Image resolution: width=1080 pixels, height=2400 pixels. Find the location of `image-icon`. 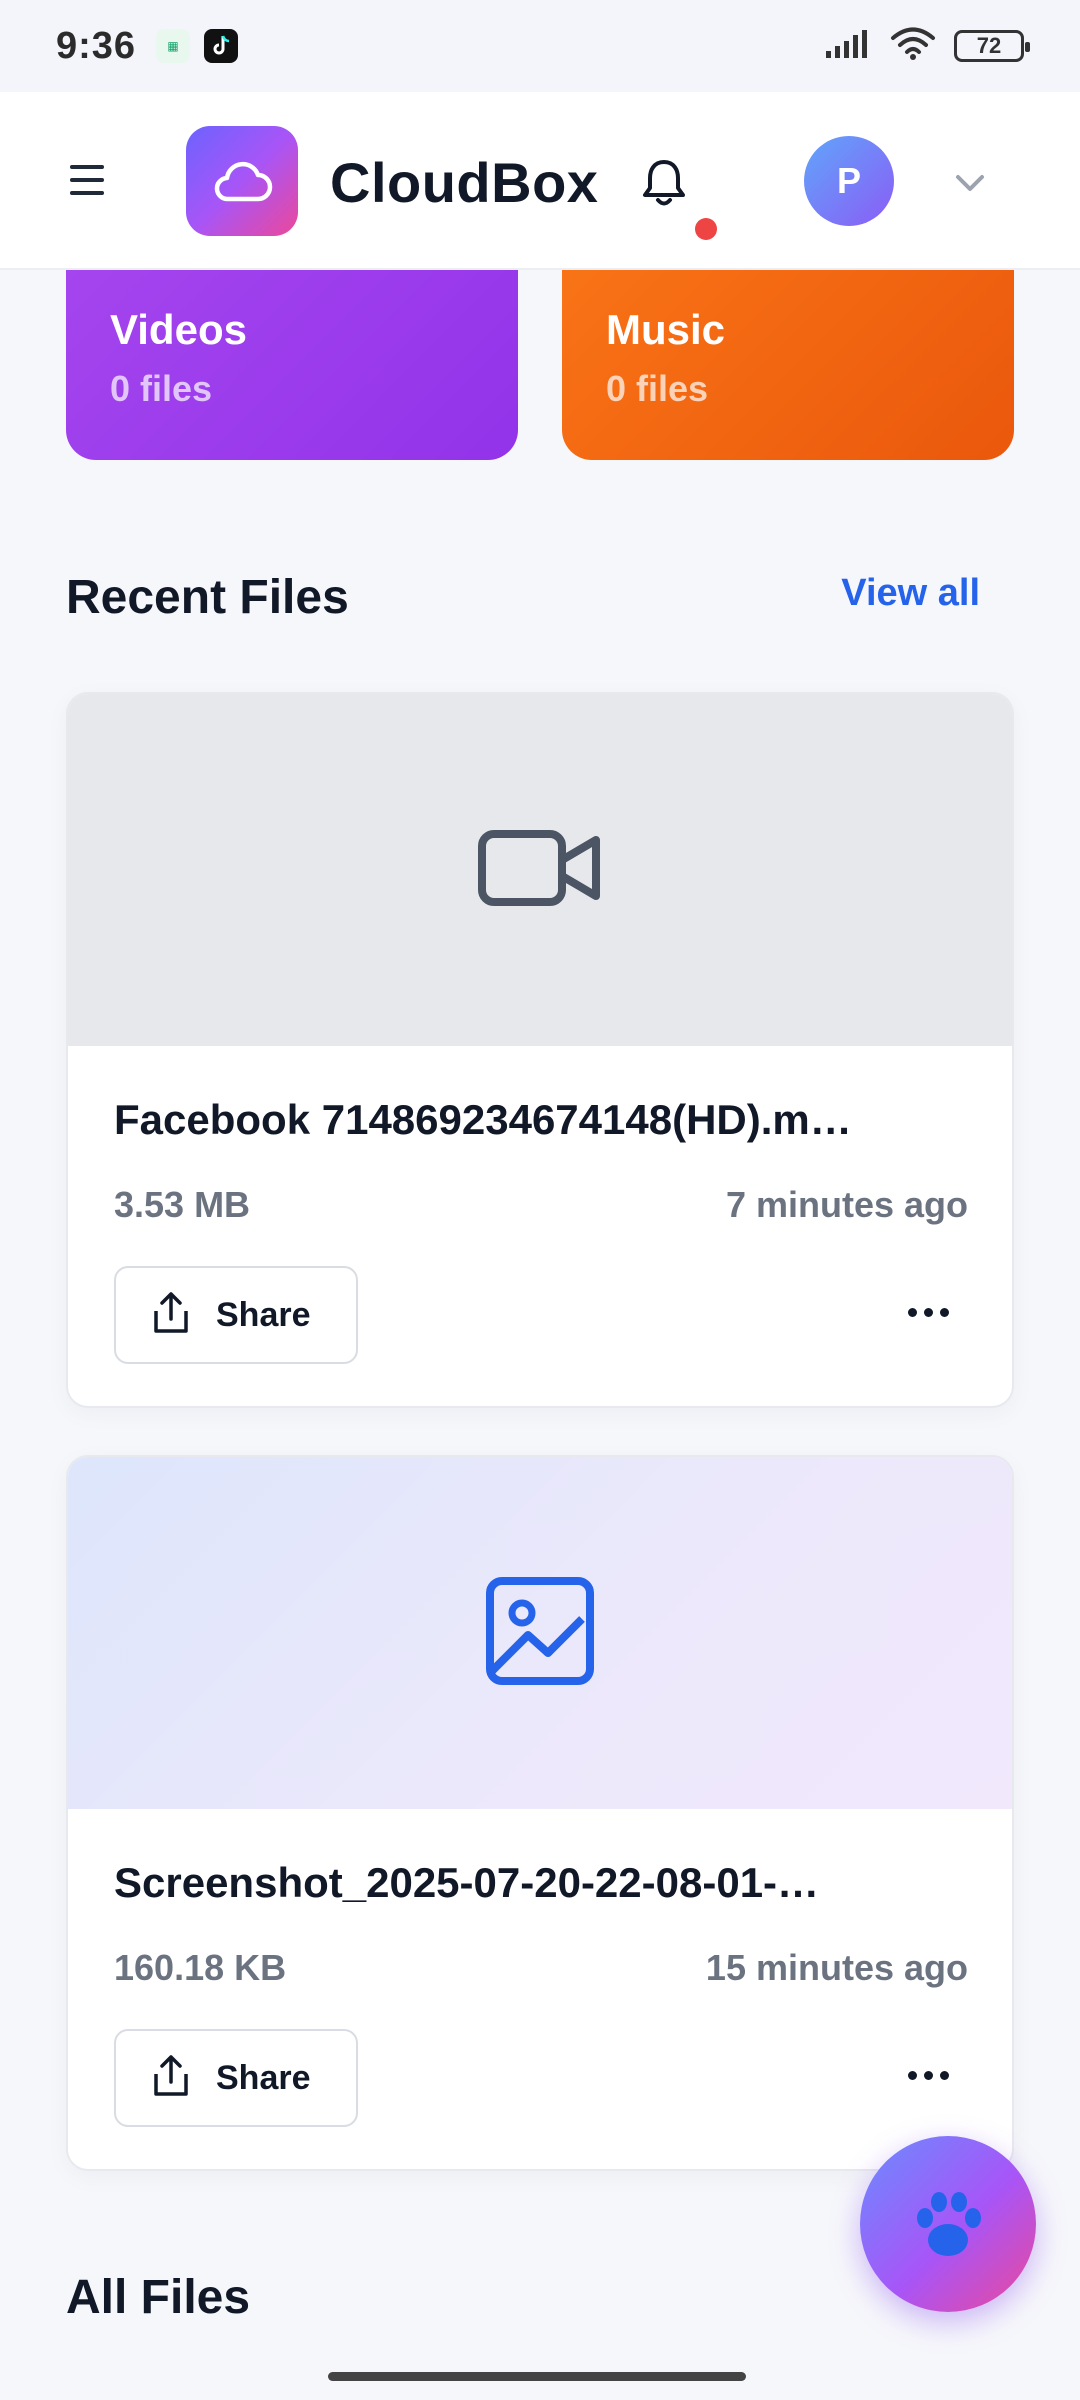

image-icon is located at coordinates (540, 1633).